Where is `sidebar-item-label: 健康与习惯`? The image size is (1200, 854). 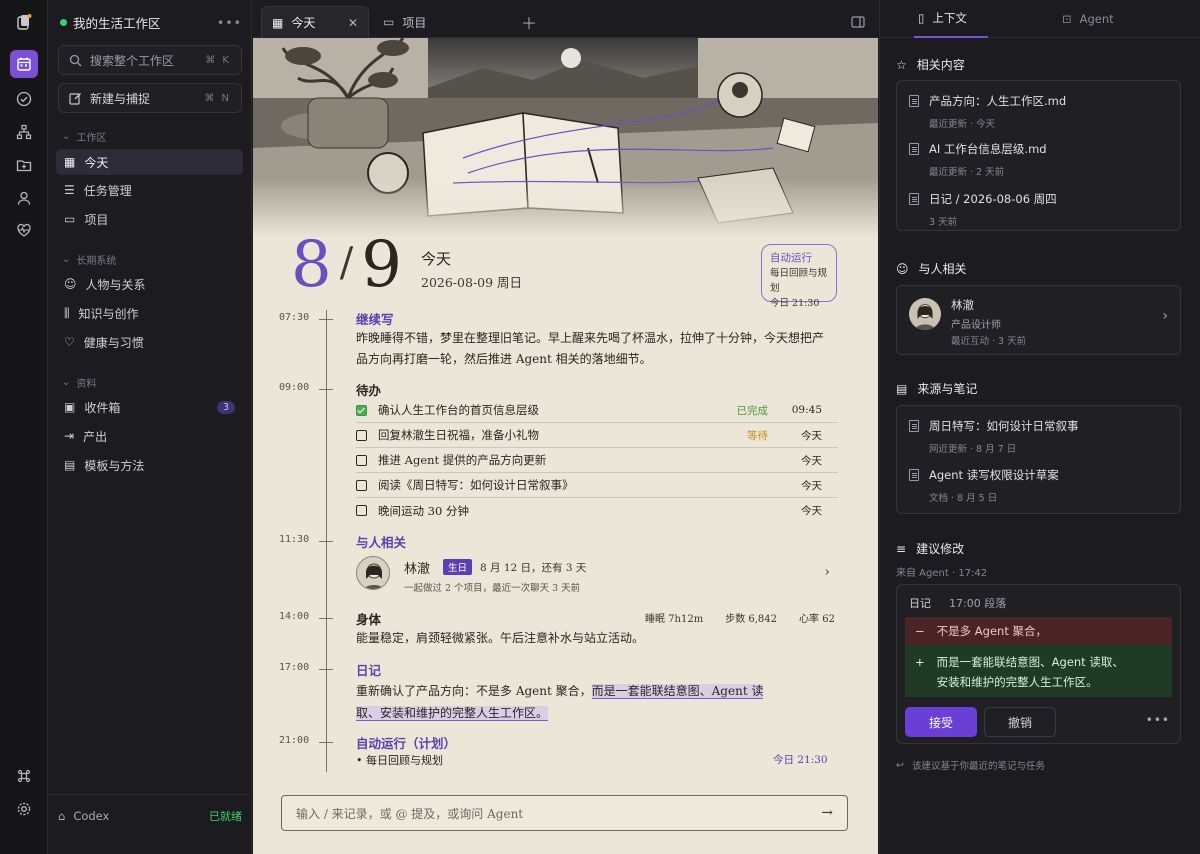 sidebar-item-label: 健康与习惯 is located at coordinates (113, 342).